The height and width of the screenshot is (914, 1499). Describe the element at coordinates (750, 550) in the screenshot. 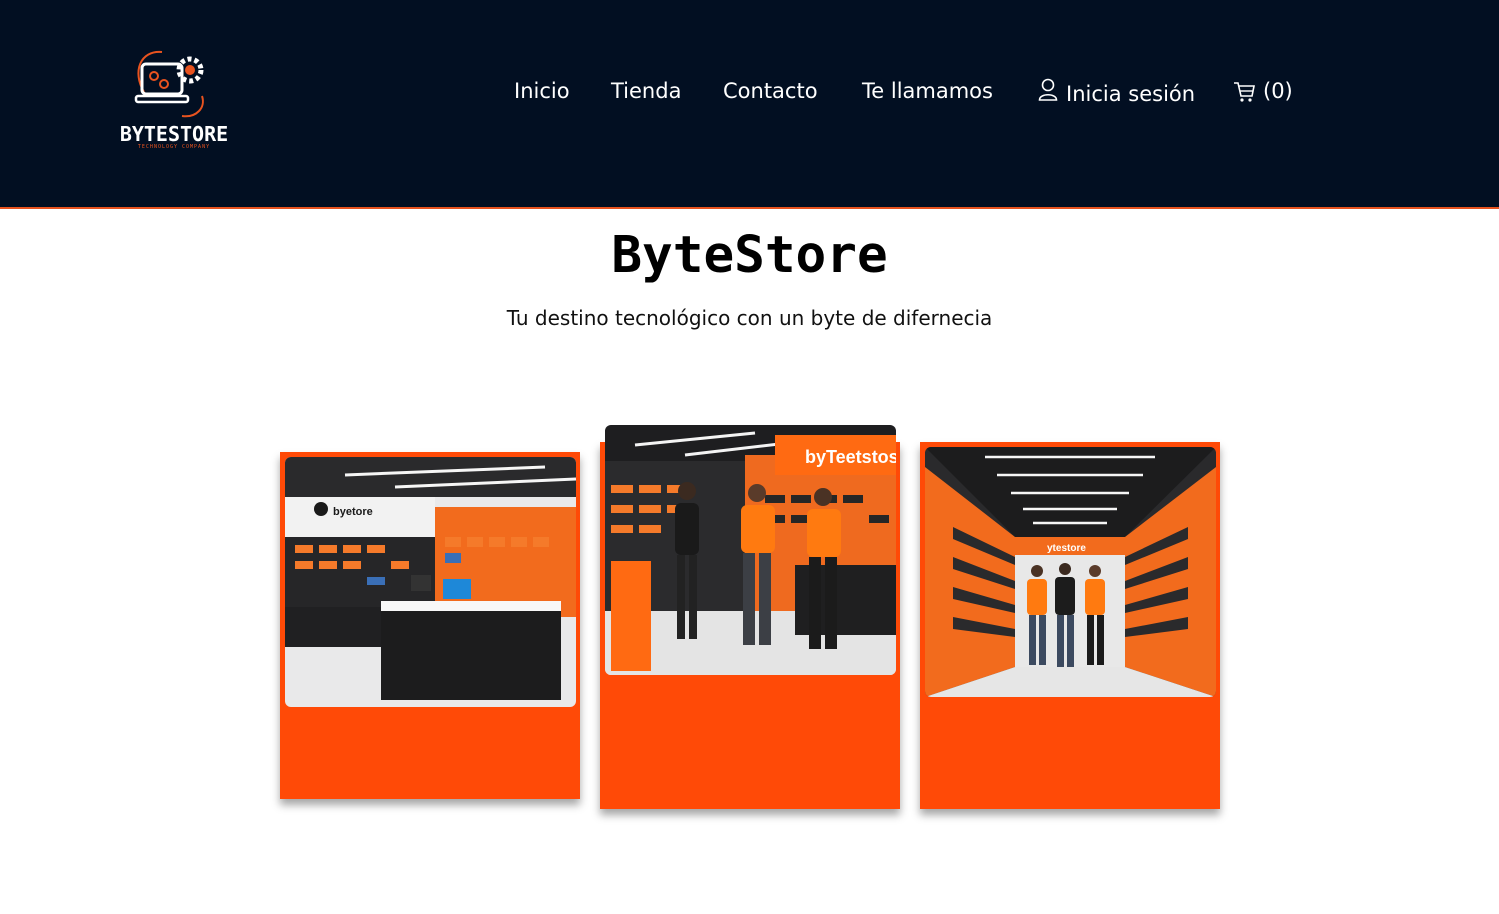

I see `store-staff-photo: byTeetstos` at that location.